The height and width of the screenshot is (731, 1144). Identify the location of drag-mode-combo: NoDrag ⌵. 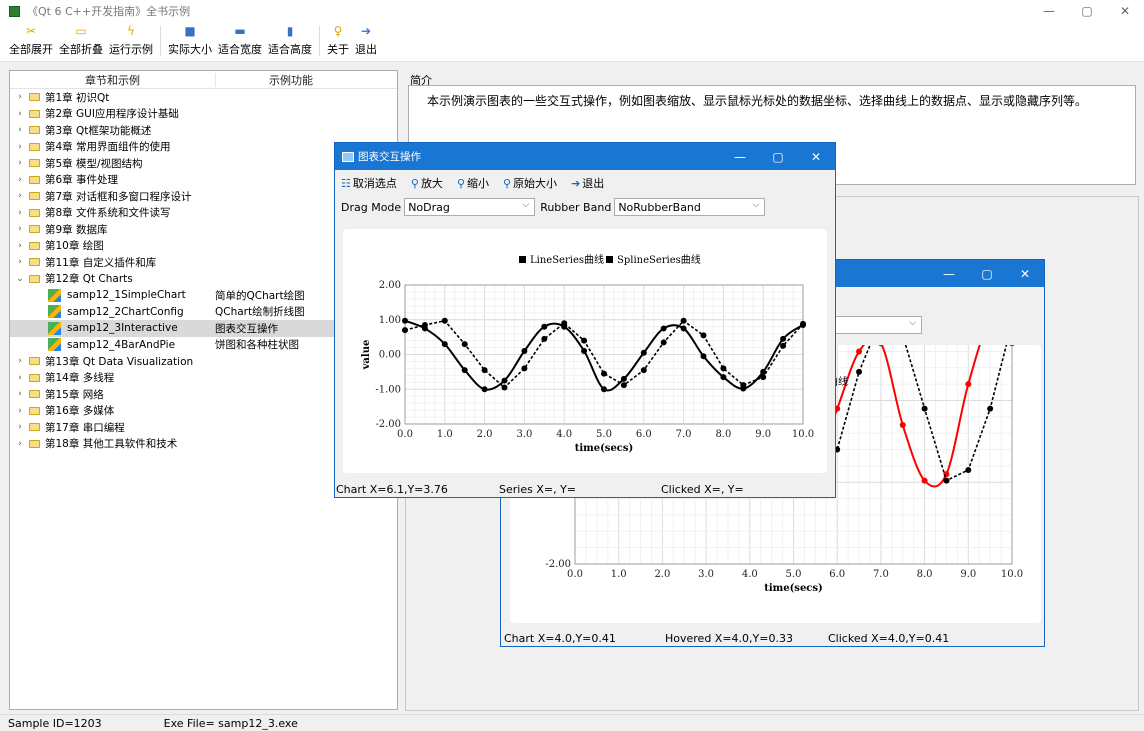
(470, 207).